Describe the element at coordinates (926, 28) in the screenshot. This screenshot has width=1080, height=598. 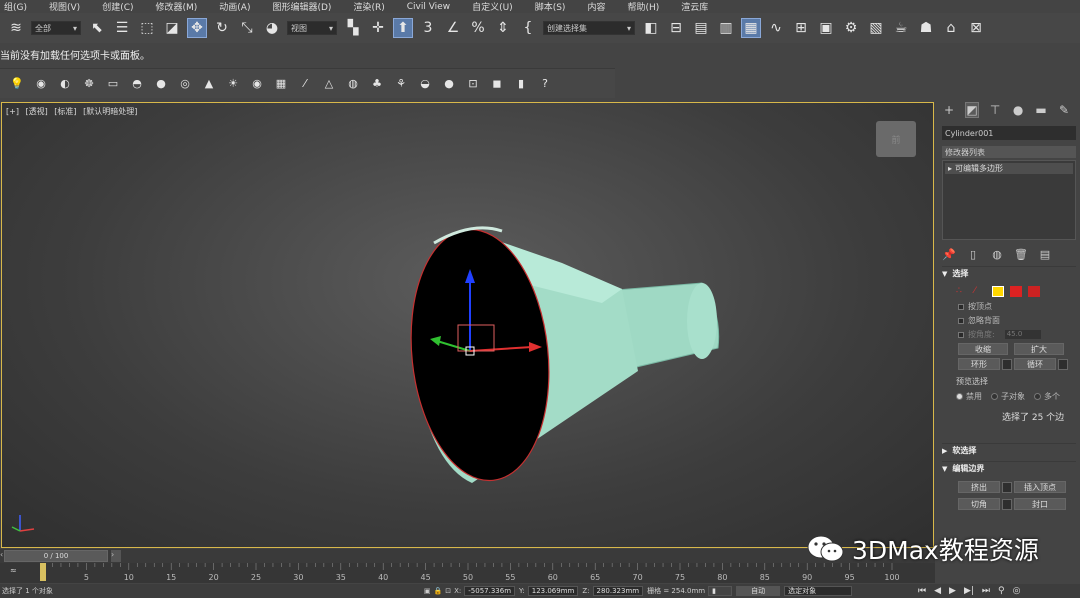
I see `render-iterative-icon: ☗` at that location.